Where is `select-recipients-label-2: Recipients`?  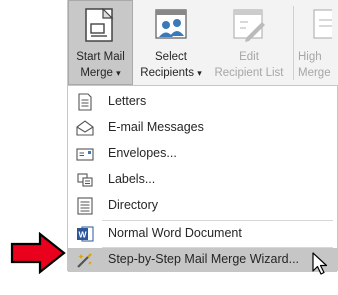 select-recipients-label-2: Recipients is located at coordinates (167, 73).